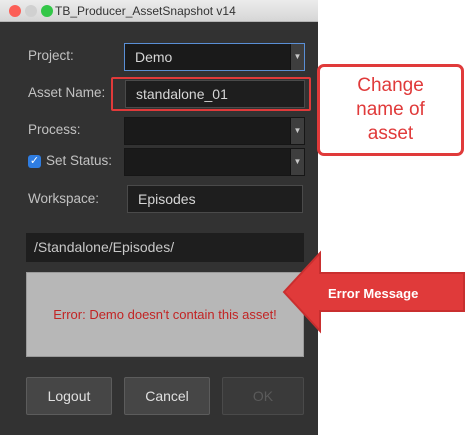 The image size is (469, 435). Describe the element at coordinates (373, 293) in the screenshot. I see `error-arrow-label: Error Message` at that location.